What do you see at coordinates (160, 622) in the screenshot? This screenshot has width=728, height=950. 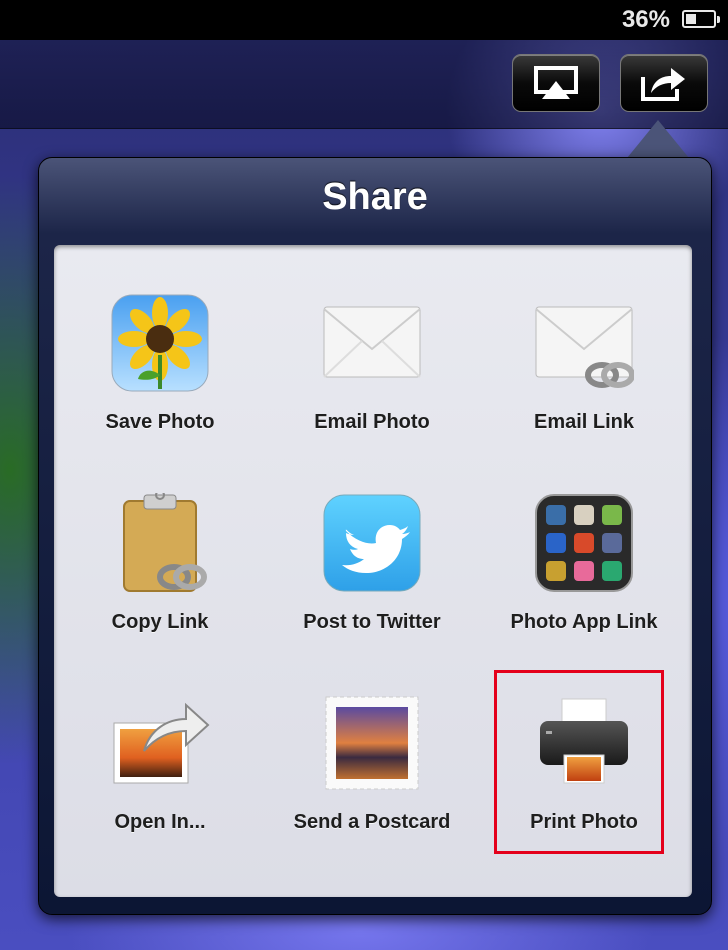 I see `copy-link-label: Copy Link` at bounding box center [160, 622].